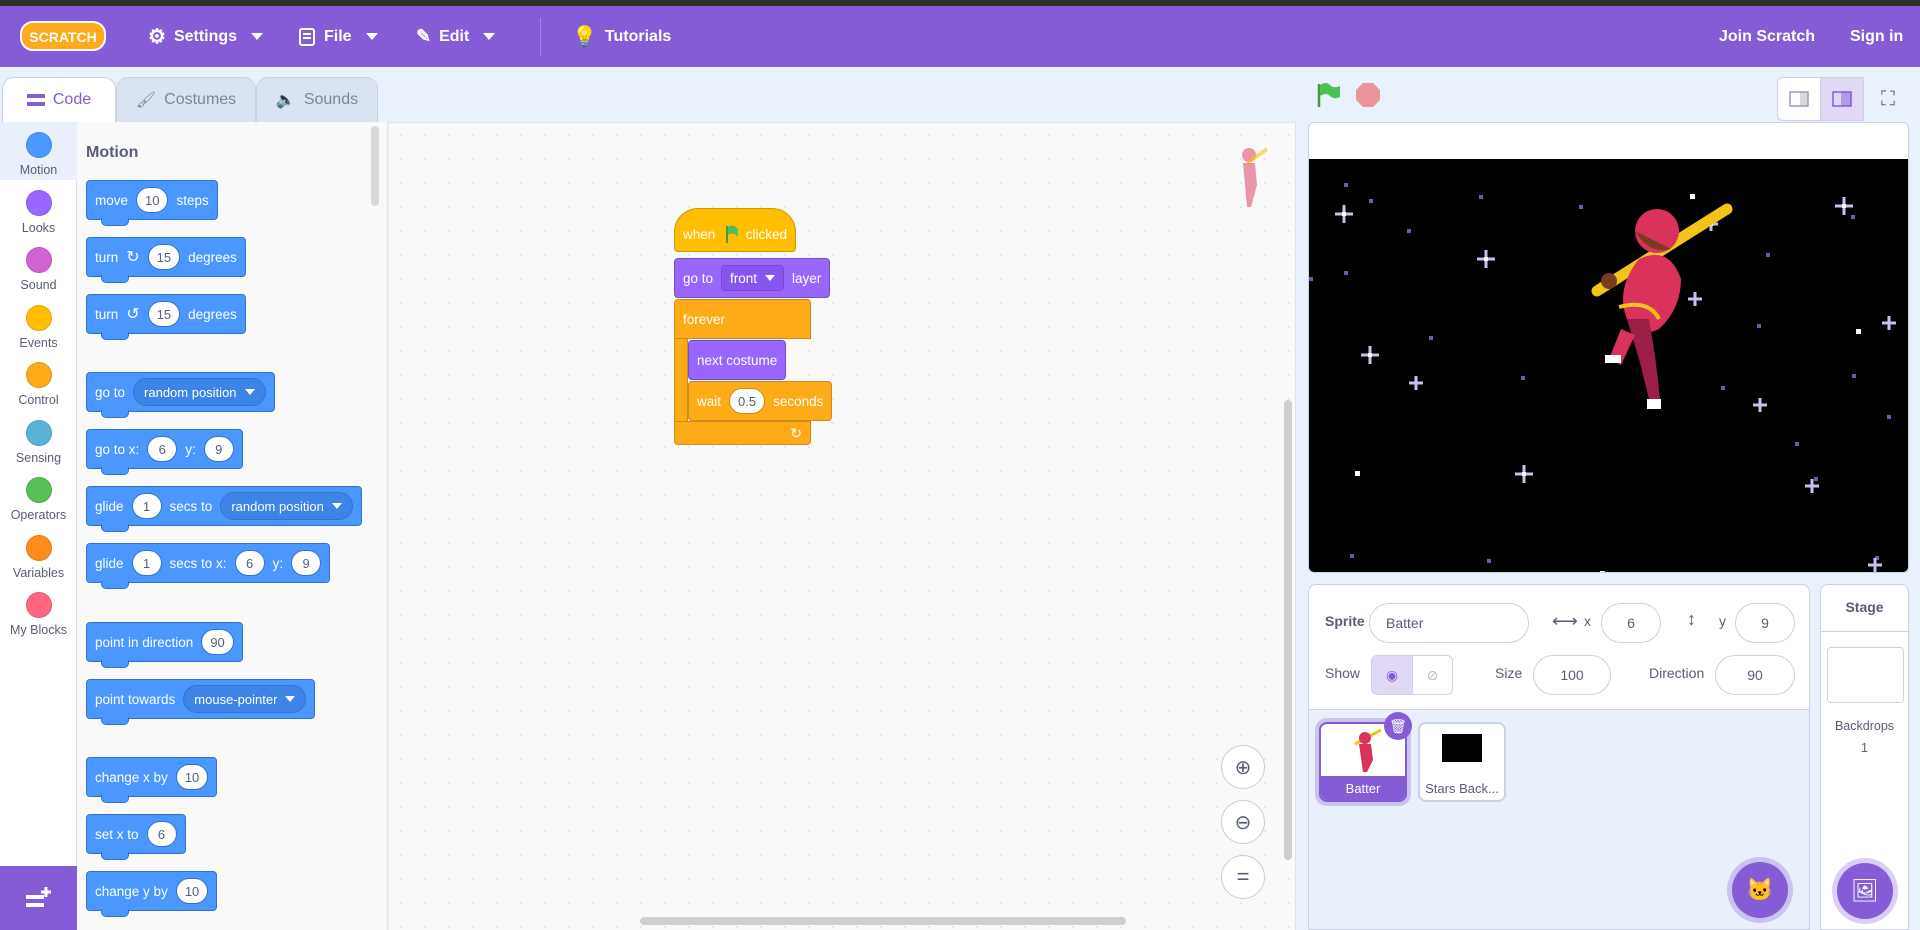  Describe the element at coordinates (1799, 99) in the screenshot. I see `small-stage-button` at that location.